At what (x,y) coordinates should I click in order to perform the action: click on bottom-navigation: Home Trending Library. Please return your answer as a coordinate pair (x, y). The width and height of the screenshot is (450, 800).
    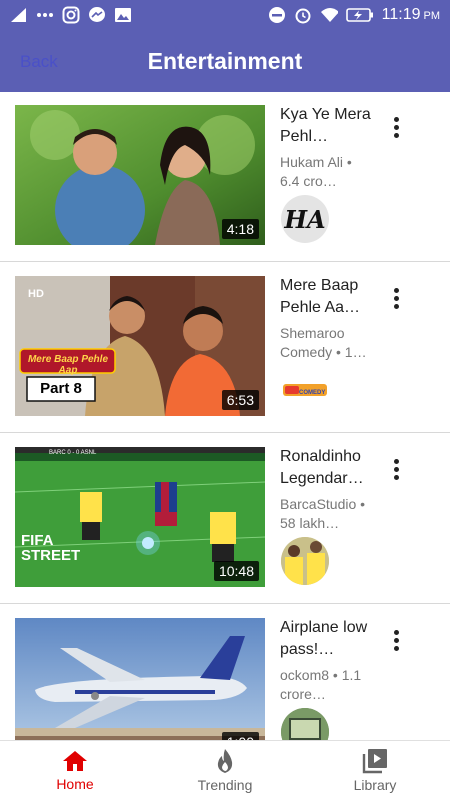
    Looking at the image, I should click on (225, 770).